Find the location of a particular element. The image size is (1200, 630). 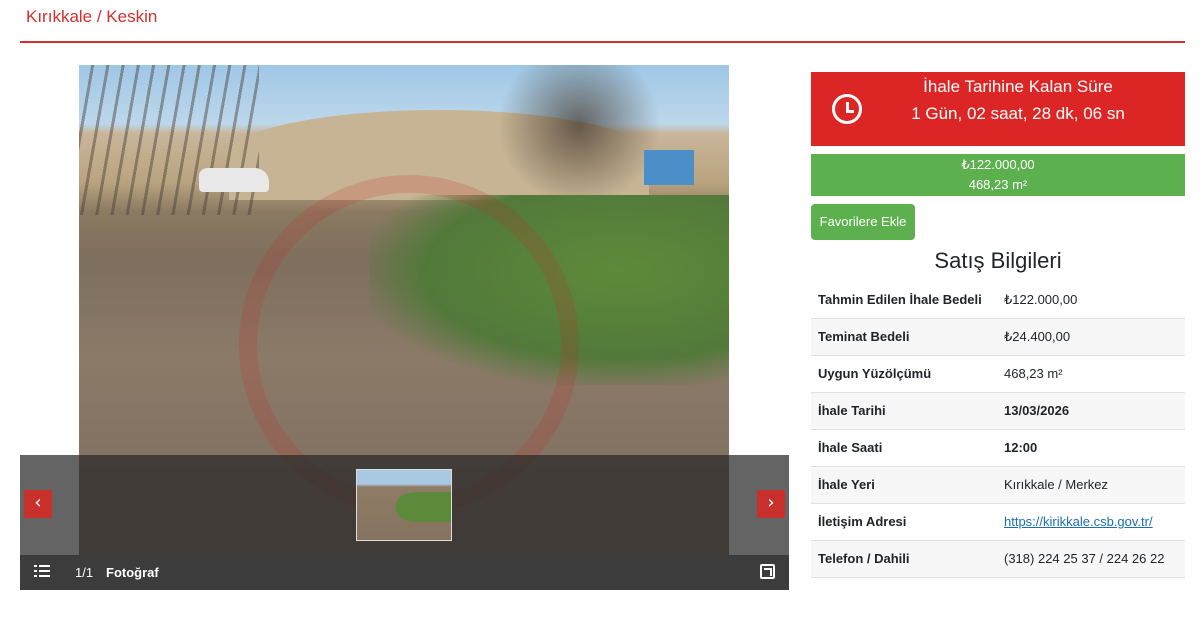

row-label: Teminat Bedeli is located at coordinates (904, 337).